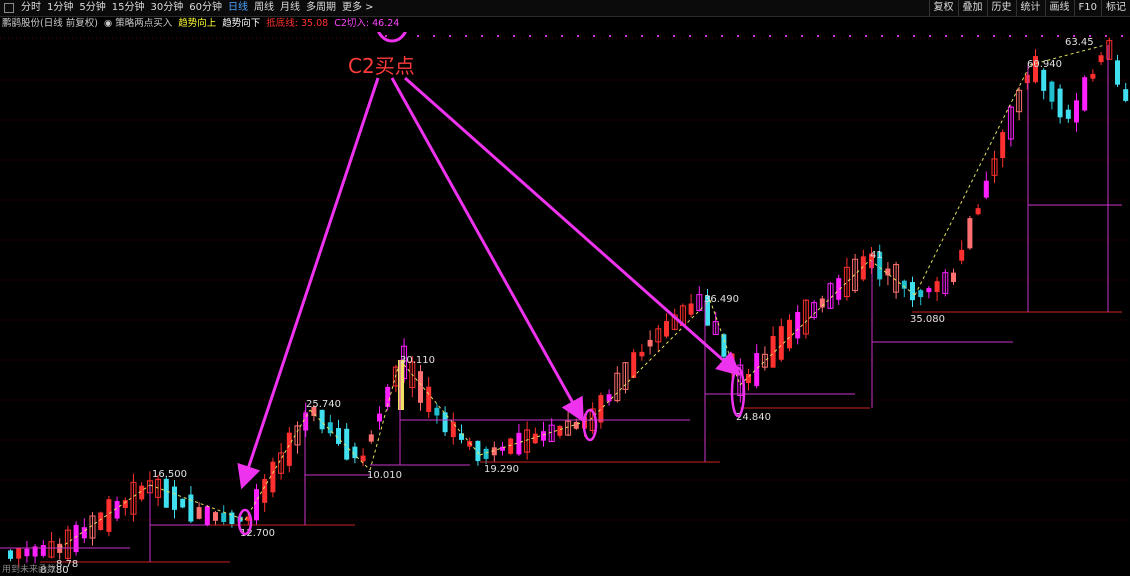 The height and width of the screenshot is (576, 1130). Describe the element at coordinates (1115, 8) in the screenshot. I see `toolbar-button: 标记` at that location.